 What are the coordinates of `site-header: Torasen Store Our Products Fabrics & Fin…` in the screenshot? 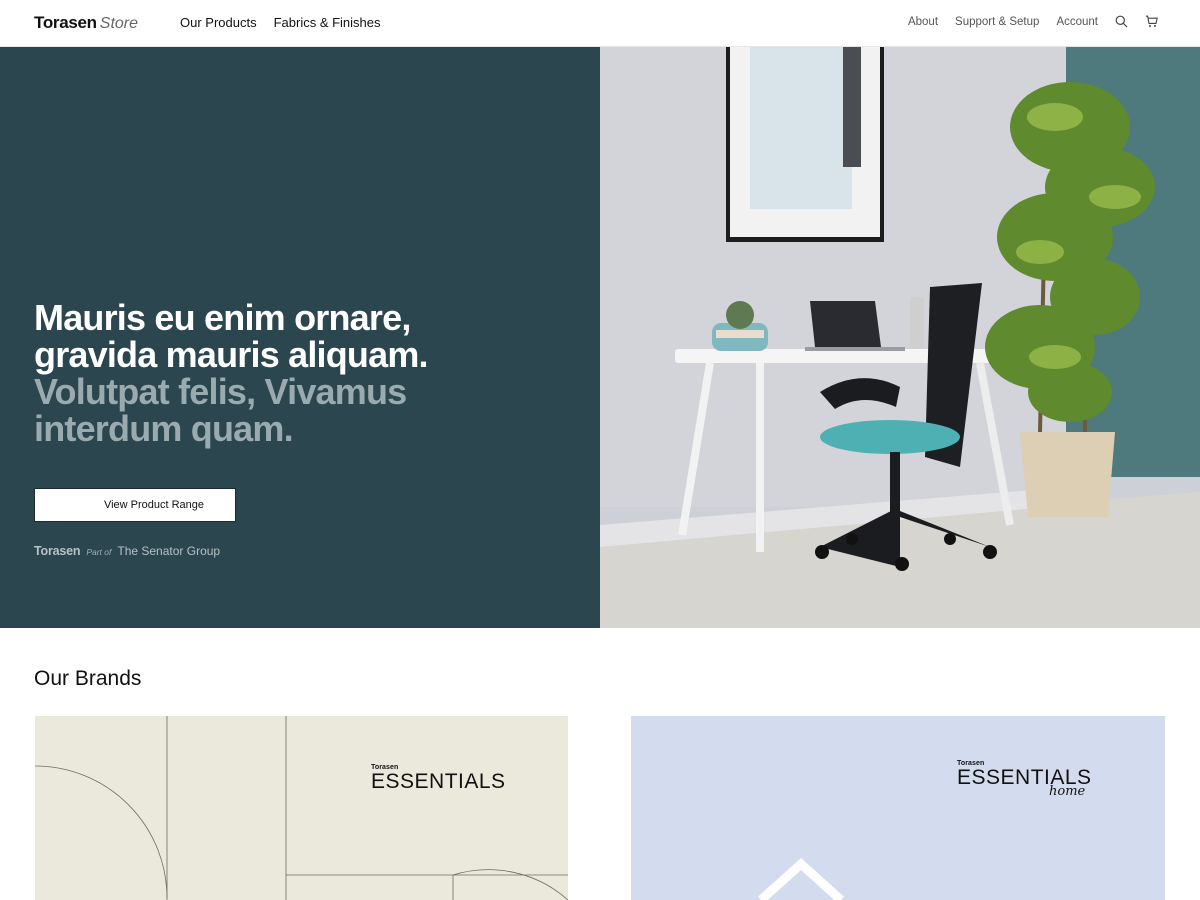 It's located at (600, 23).